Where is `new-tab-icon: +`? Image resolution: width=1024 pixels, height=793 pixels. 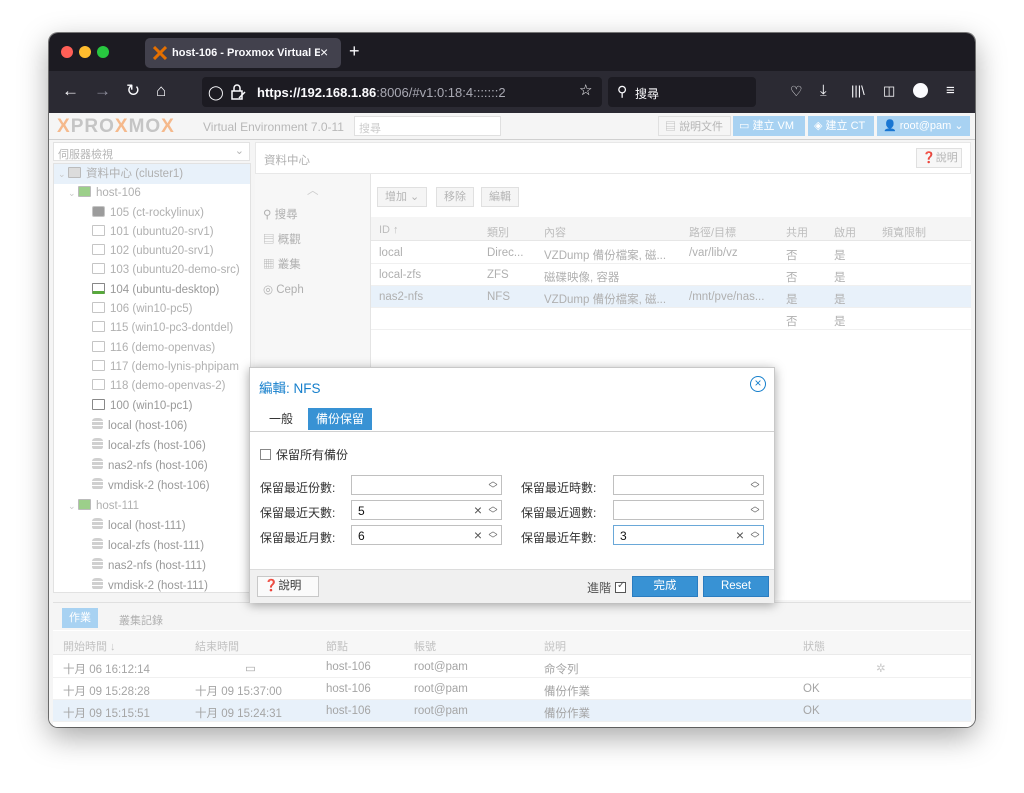 new-tab-icon: + is located at coordinates (354, 51).